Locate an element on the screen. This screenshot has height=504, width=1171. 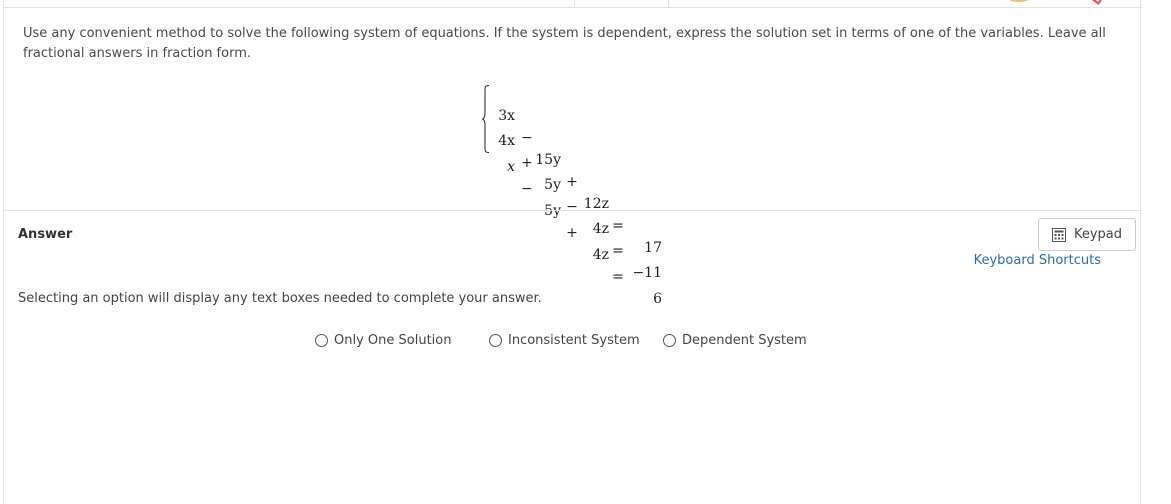
z-term: 12z is located at coordinates (596, 204).